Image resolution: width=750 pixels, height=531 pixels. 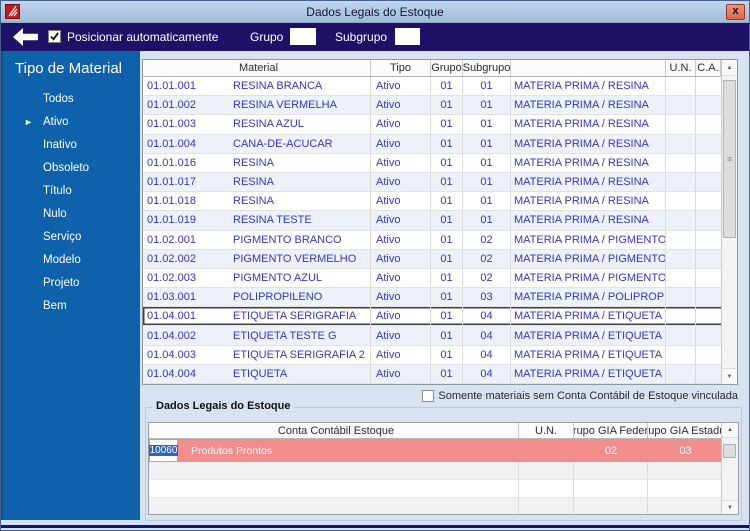 I want to click on material-code: 01.04.004, so click(x=171, y=373).